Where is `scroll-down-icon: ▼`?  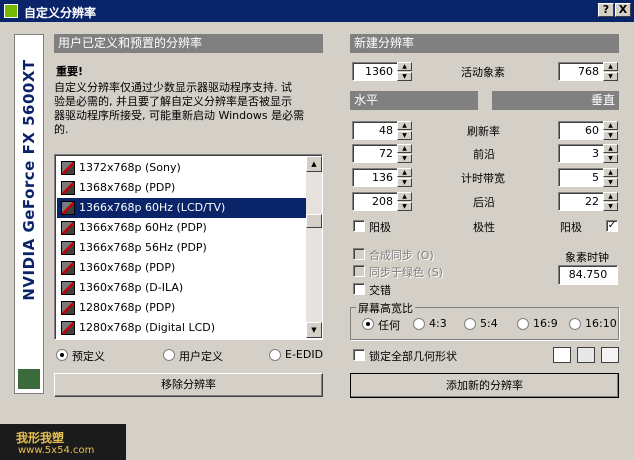 scroll-down-icon: ▼ is located at coordinates (314, 330).